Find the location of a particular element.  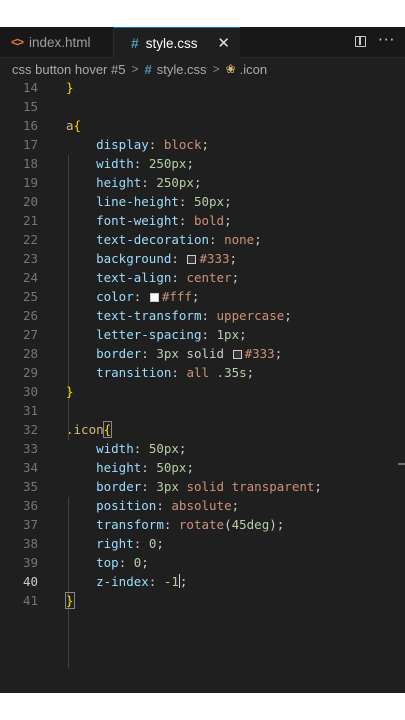

code-line: 24 text-align: center; is located at coordinates (202, 278).